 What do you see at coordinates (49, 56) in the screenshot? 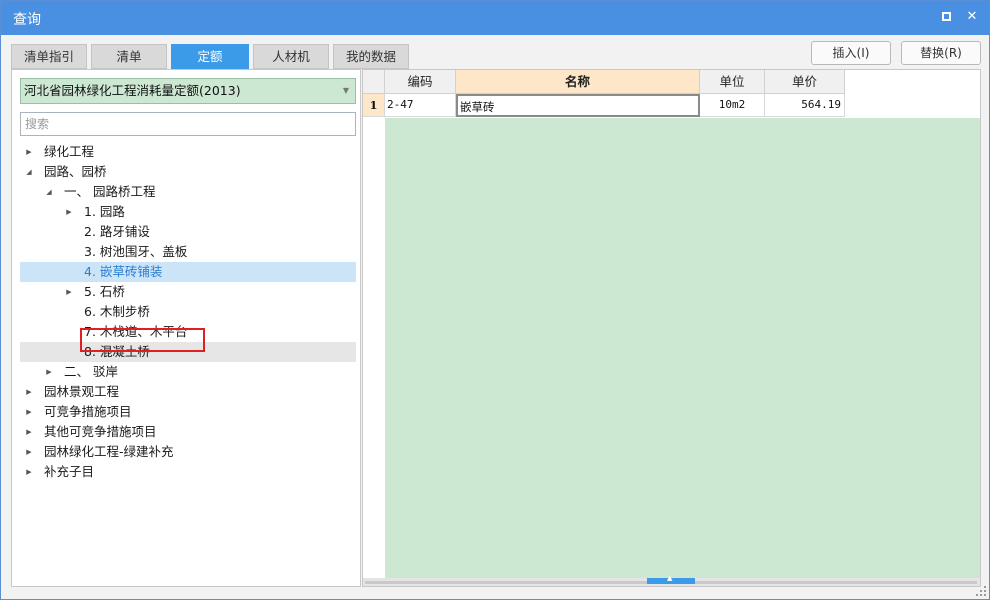
I see `tab-list-guide: 清单指引` at bounding box center [49, 56].